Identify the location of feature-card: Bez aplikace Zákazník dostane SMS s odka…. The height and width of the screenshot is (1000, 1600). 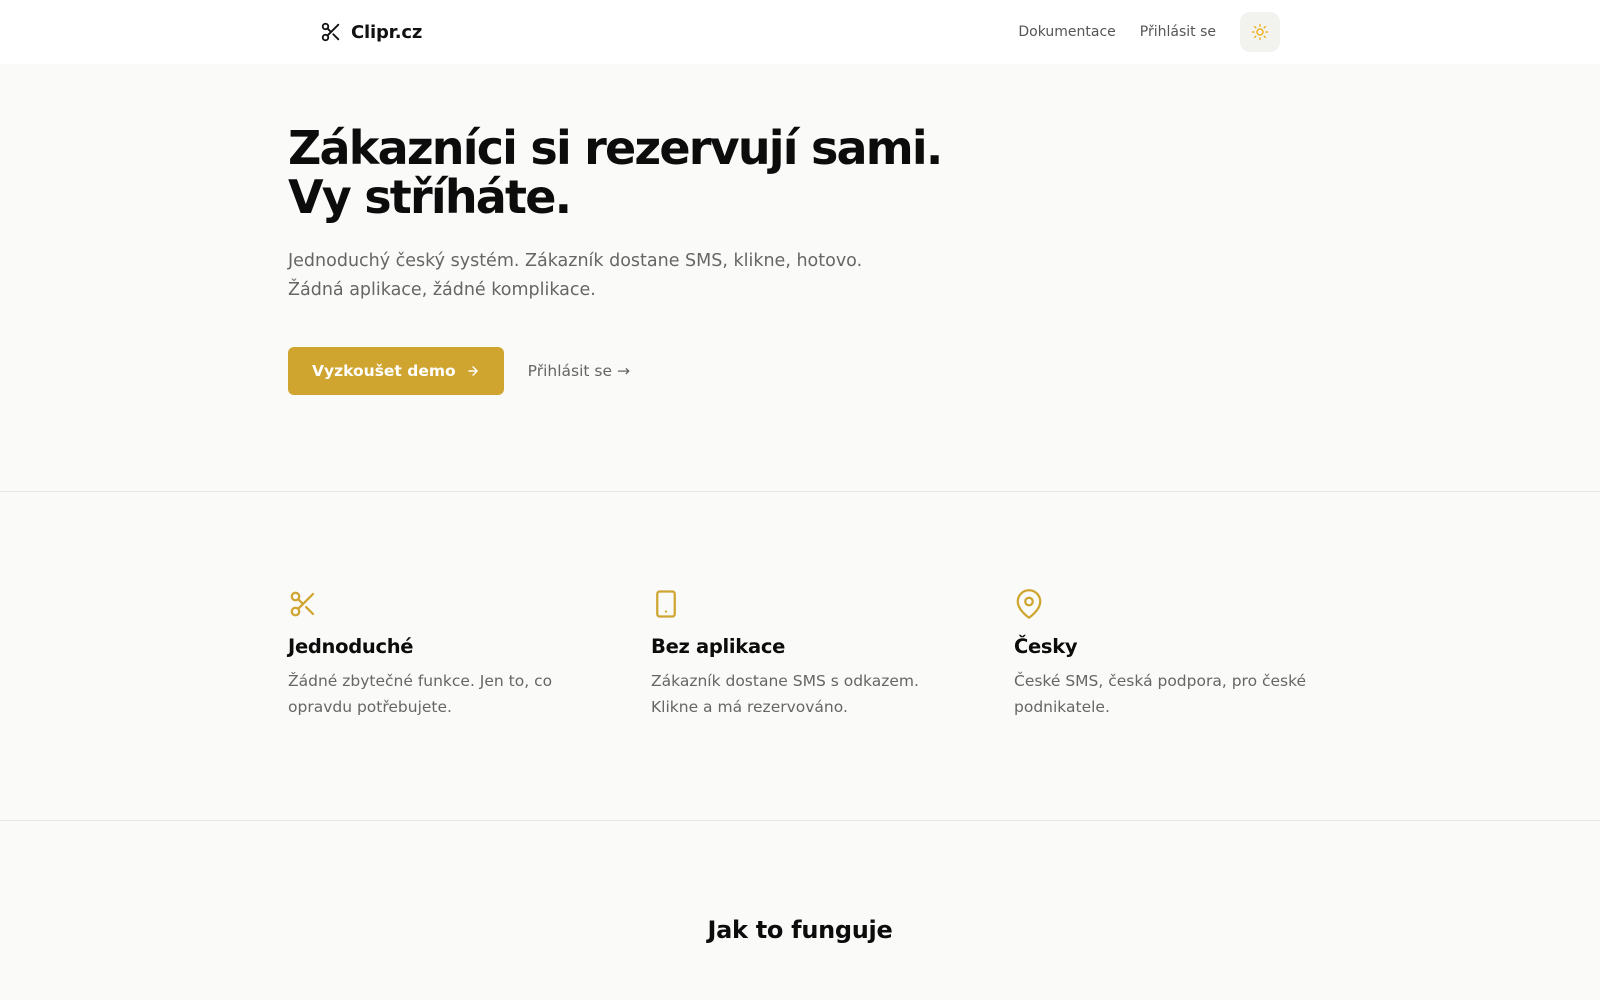
(811, 654).